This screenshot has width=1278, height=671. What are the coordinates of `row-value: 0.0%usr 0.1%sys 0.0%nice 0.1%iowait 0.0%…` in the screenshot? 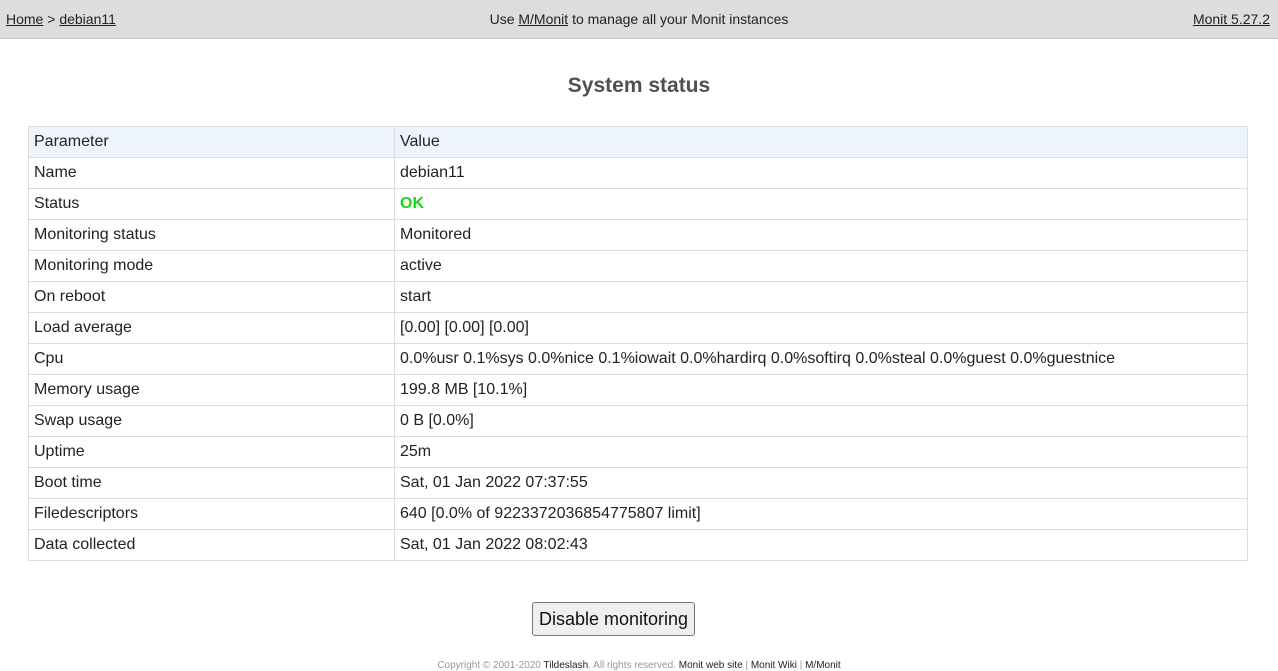 It's located at (821, 359).